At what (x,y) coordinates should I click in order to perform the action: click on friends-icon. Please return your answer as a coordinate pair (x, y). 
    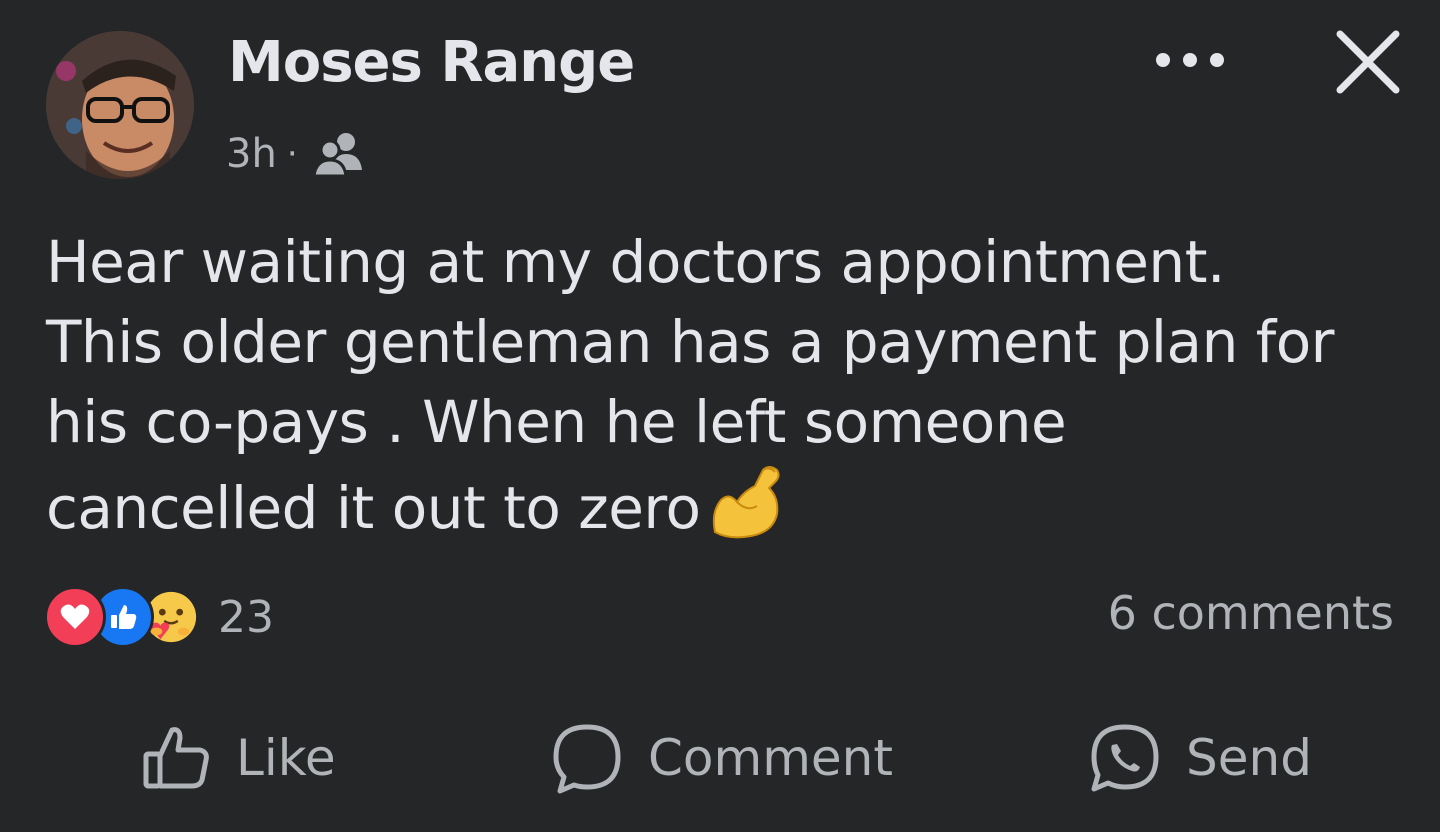
    Looking at the image, I should click on (338, 154).